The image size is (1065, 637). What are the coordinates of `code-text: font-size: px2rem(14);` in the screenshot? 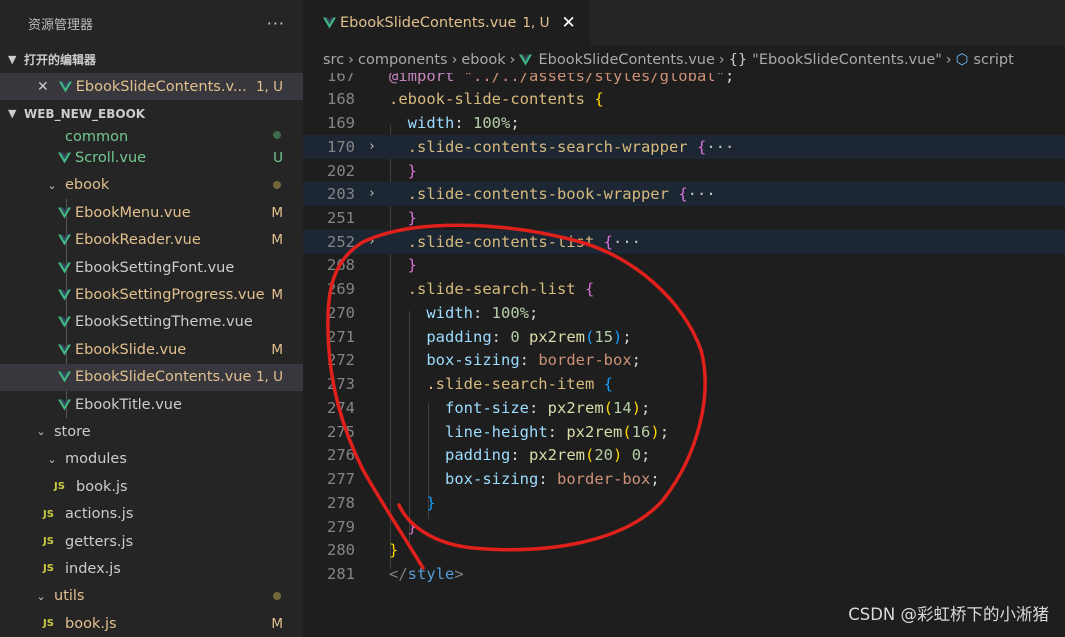 It's located at (548, 407).